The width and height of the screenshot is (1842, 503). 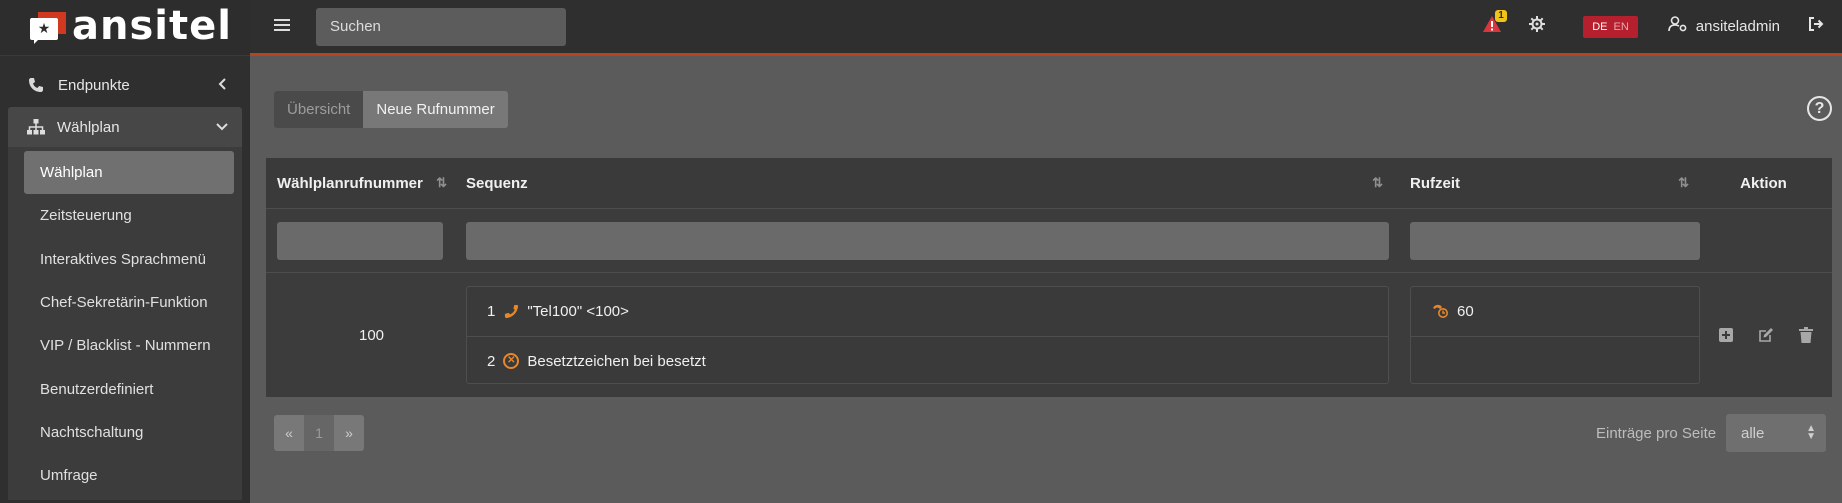 I want to click on username: ansiteladmin, so click(x=1737, y=26).